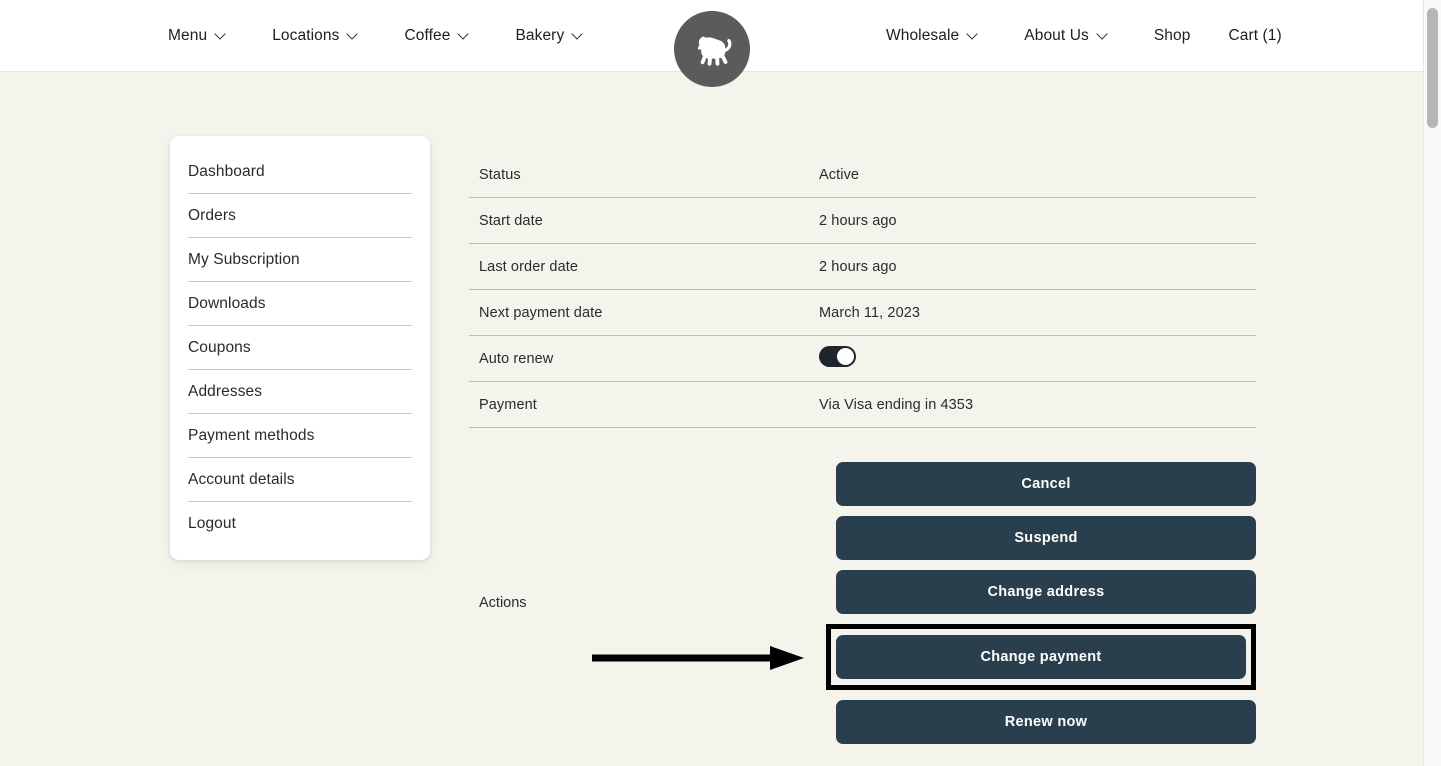 This screenshot has height=766, width=1441. I want to click on nav-item-locations: Locations, so click(314, 36).